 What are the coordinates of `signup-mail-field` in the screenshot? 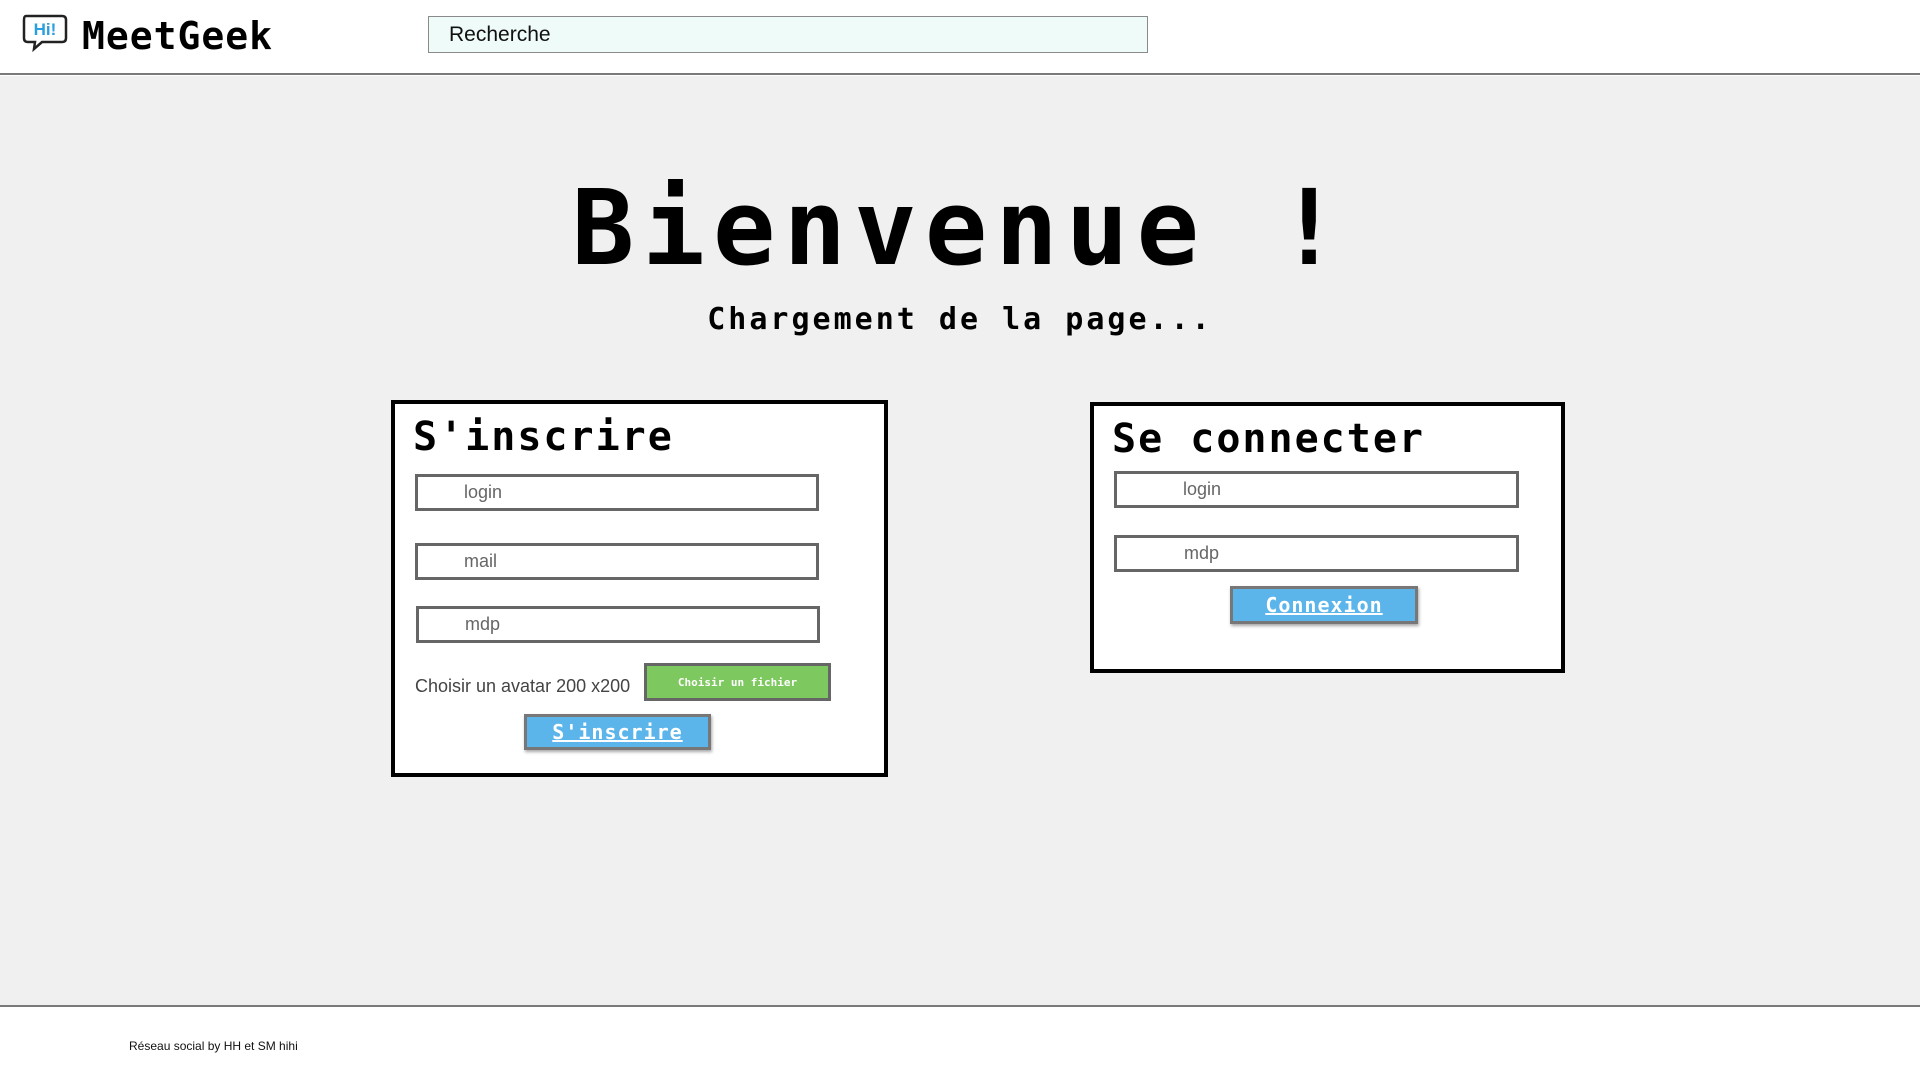 It's located at (617, 561).